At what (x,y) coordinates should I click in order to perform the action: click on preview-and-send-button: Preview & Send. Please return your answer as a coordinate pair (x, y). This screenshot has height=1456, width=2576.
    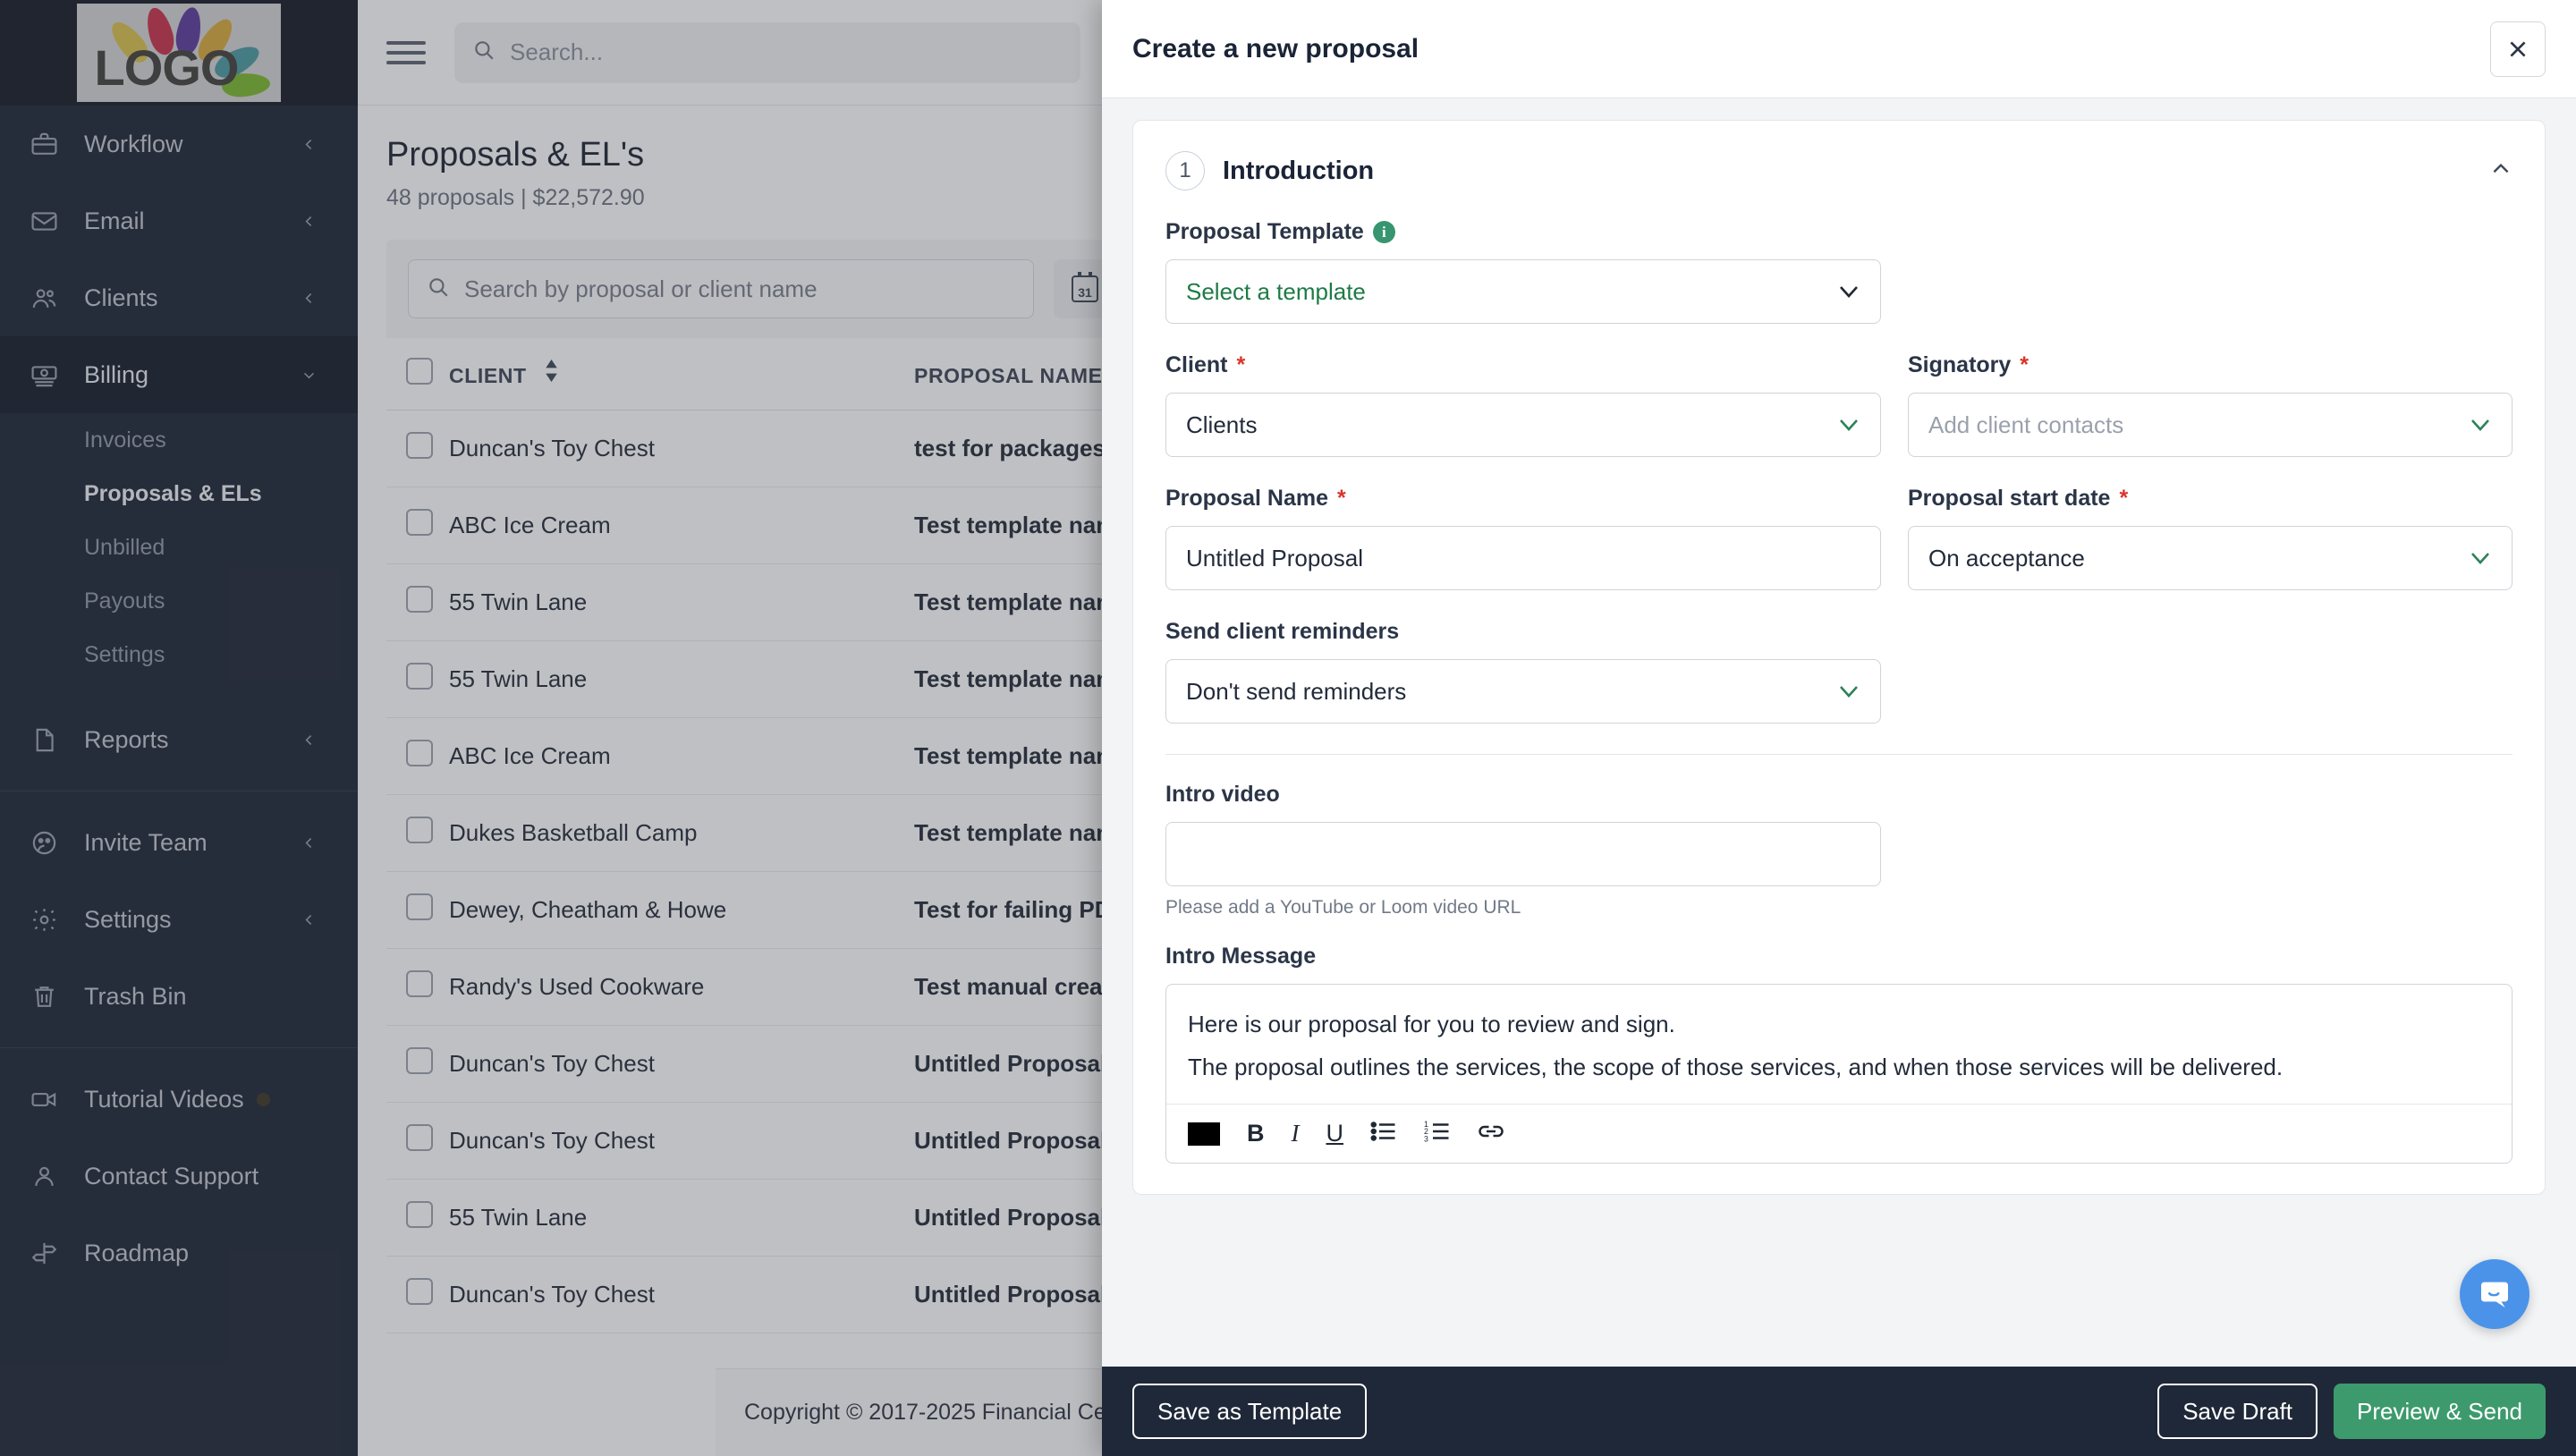
    Looking at the image, I should click on (2440, 1411).